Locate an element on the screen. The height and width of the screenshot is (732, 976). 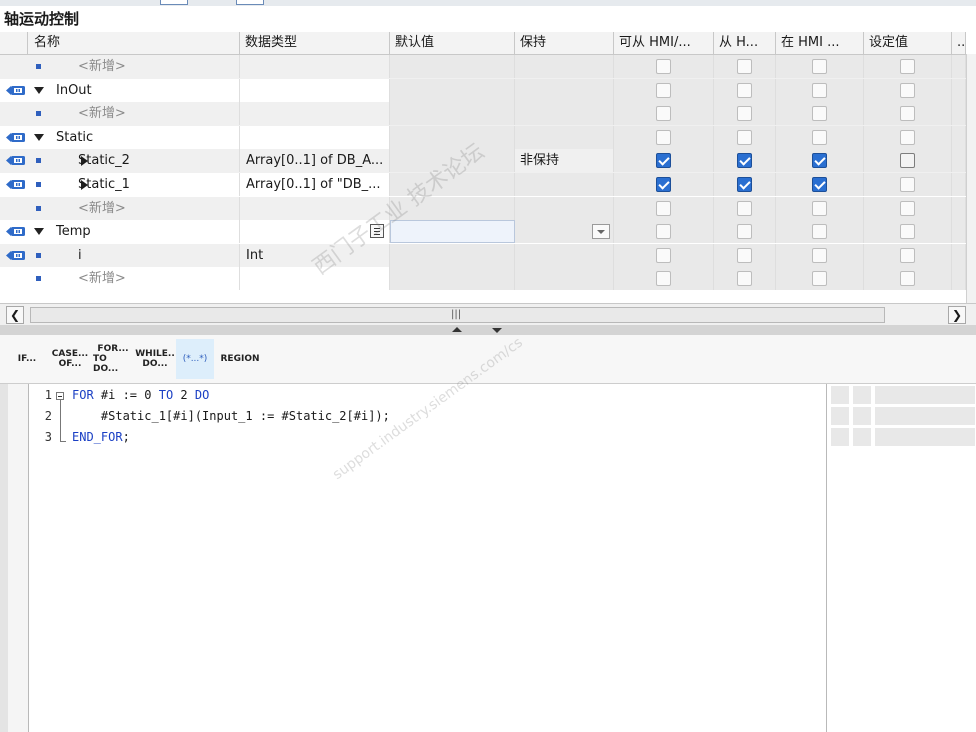
region-instruction-button: REGION is located at coordinates (240, 359).